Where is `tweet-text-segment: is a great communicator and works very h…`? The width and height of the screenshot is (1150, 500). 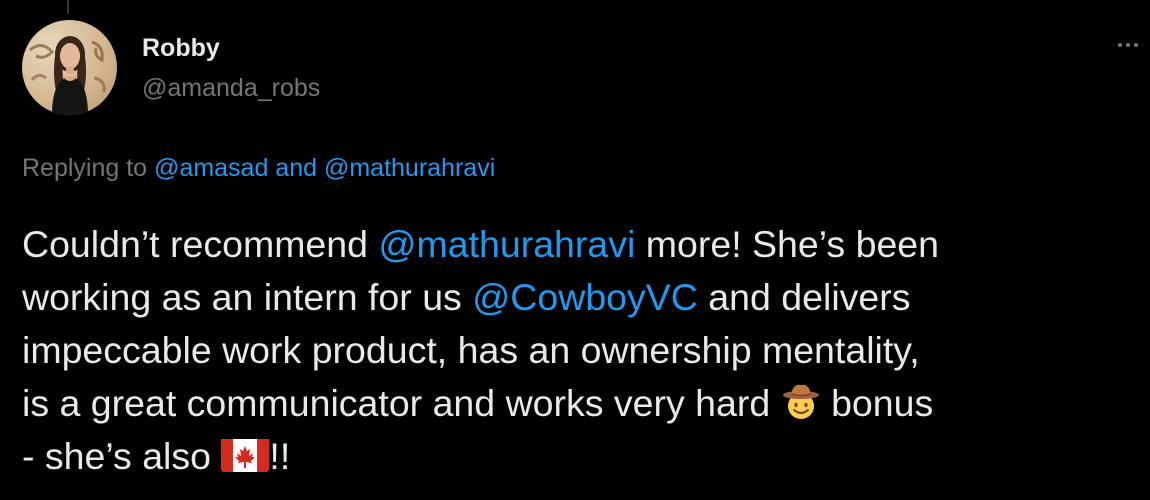
tweet-text-segment: is a great communicator and works very h… is located at coordinates (401, 403).